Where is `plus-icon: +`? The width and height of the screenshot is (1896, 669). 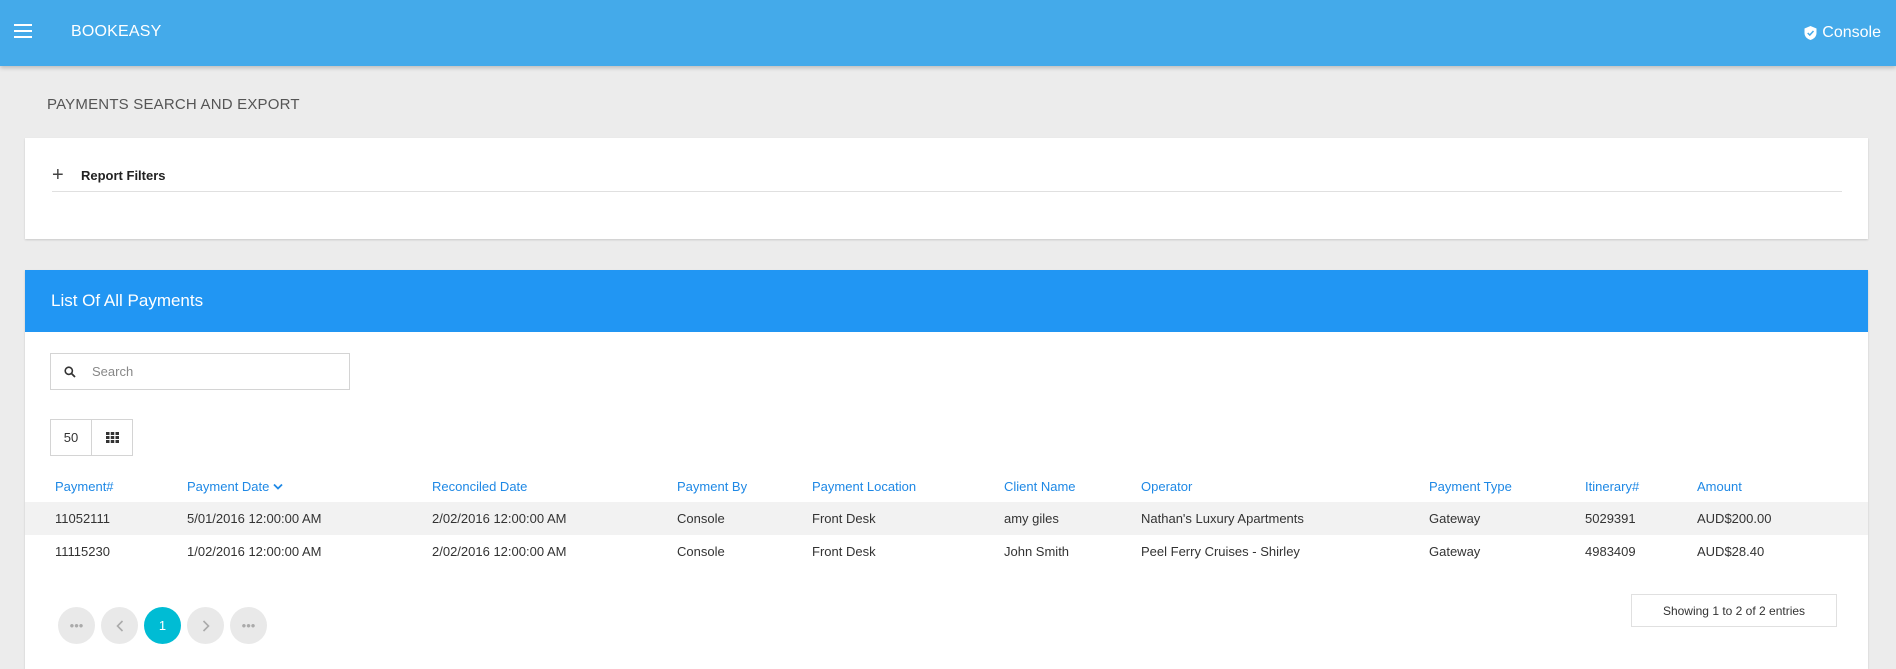
plus-icon: + is located at coordinates (58, 175).